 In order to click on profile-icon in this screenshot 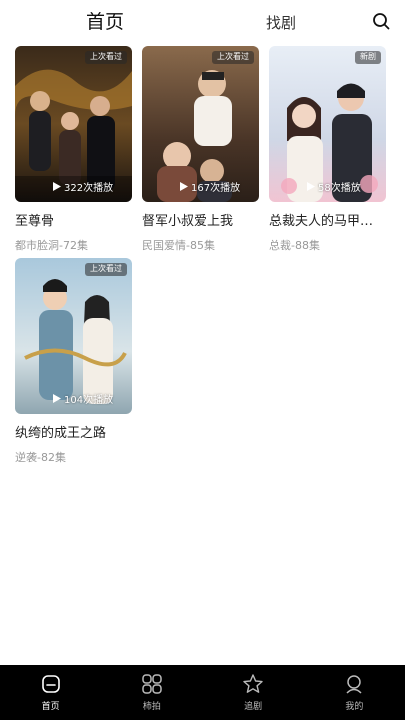, I will do `click(354, 684)`.